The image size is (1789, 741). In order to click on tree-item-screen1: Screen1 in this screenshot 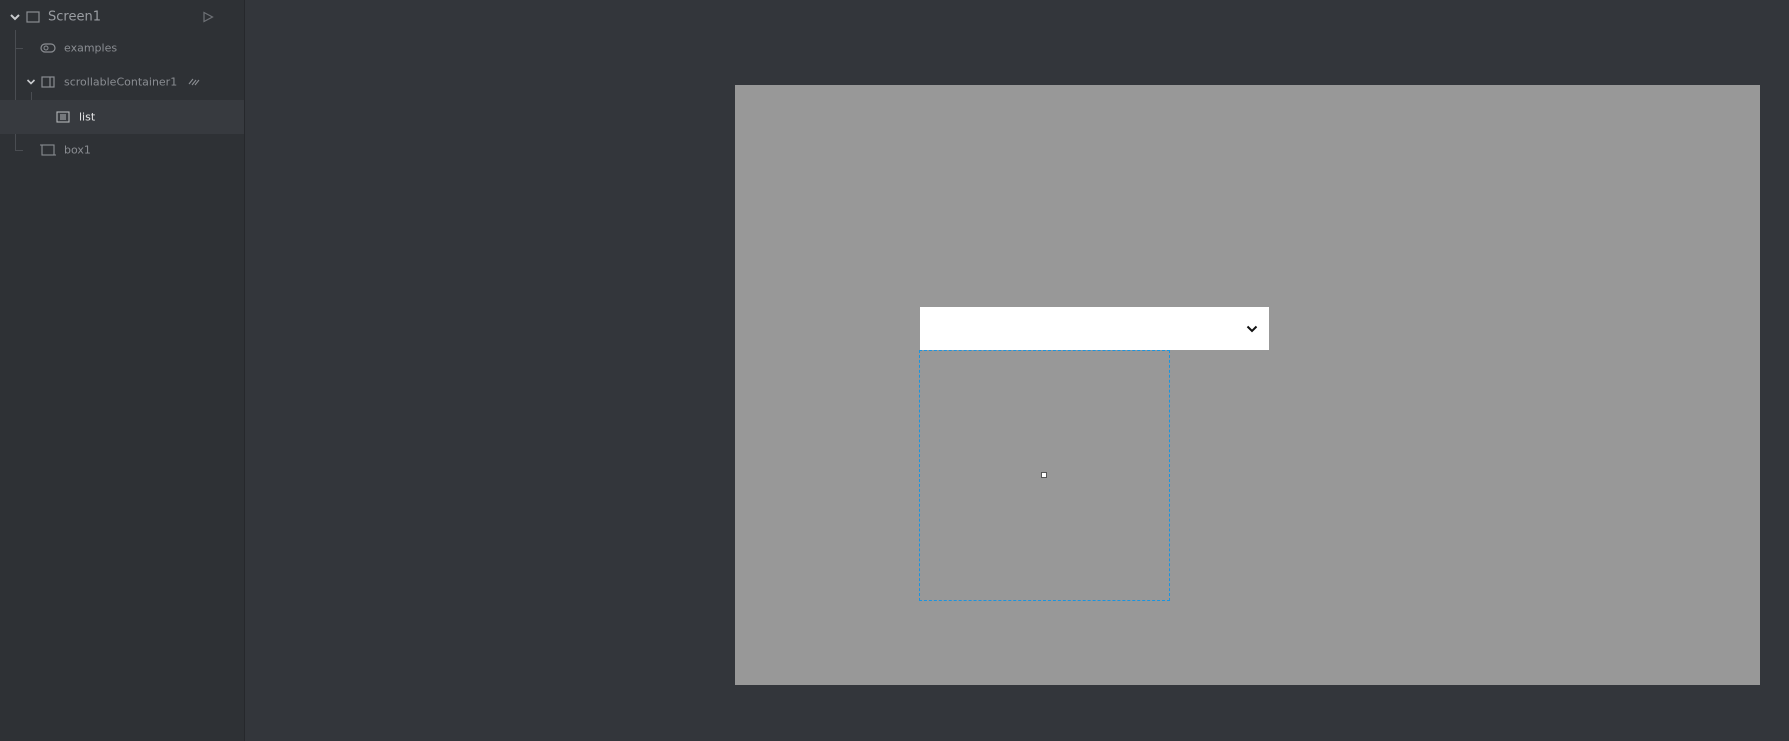, I will do `click(122, 17)`.